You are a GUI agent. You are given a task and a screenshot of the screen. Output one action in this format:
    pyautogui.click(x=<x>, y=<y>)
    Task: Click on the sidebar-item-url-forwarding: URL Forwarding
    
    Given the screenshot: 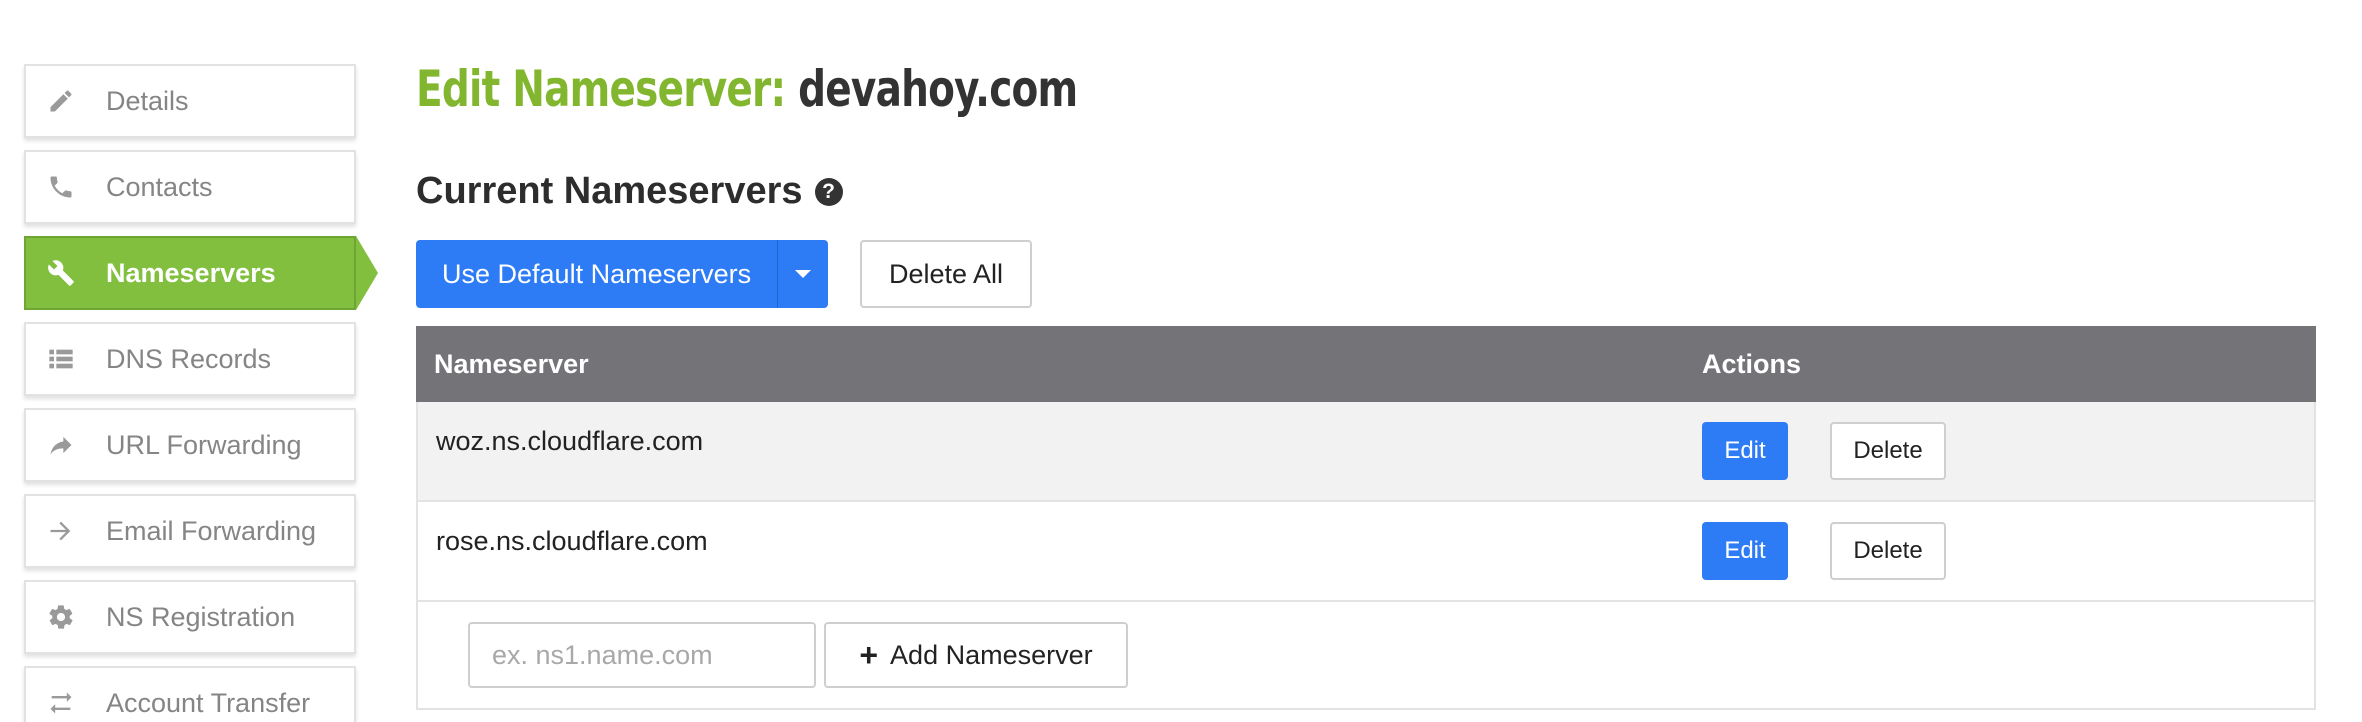 What is the action you would take?
    pyautogui.click(x=190, y=445)
    